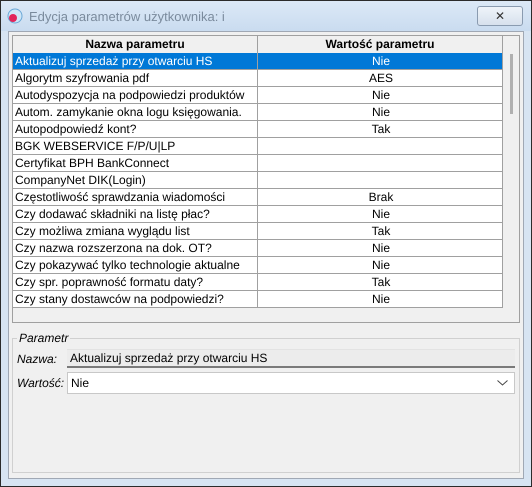 This screenshot has width=532, height=487. I want to click on field-label: Nazwa:, so click(37, 359).